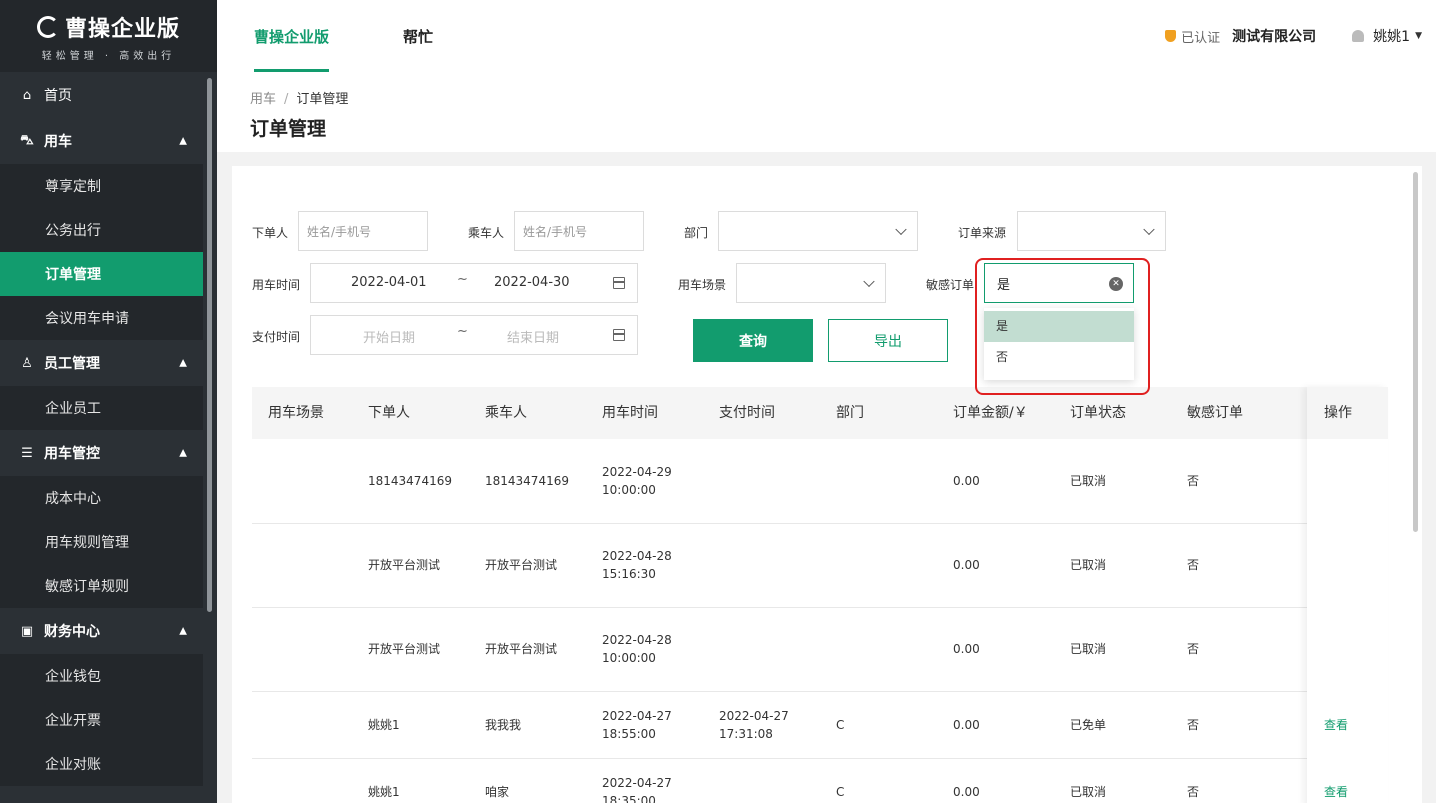 The height and width of the screenshot is (803, 1436). I want to click on sensitive-value: 是, so click(1004, 285).